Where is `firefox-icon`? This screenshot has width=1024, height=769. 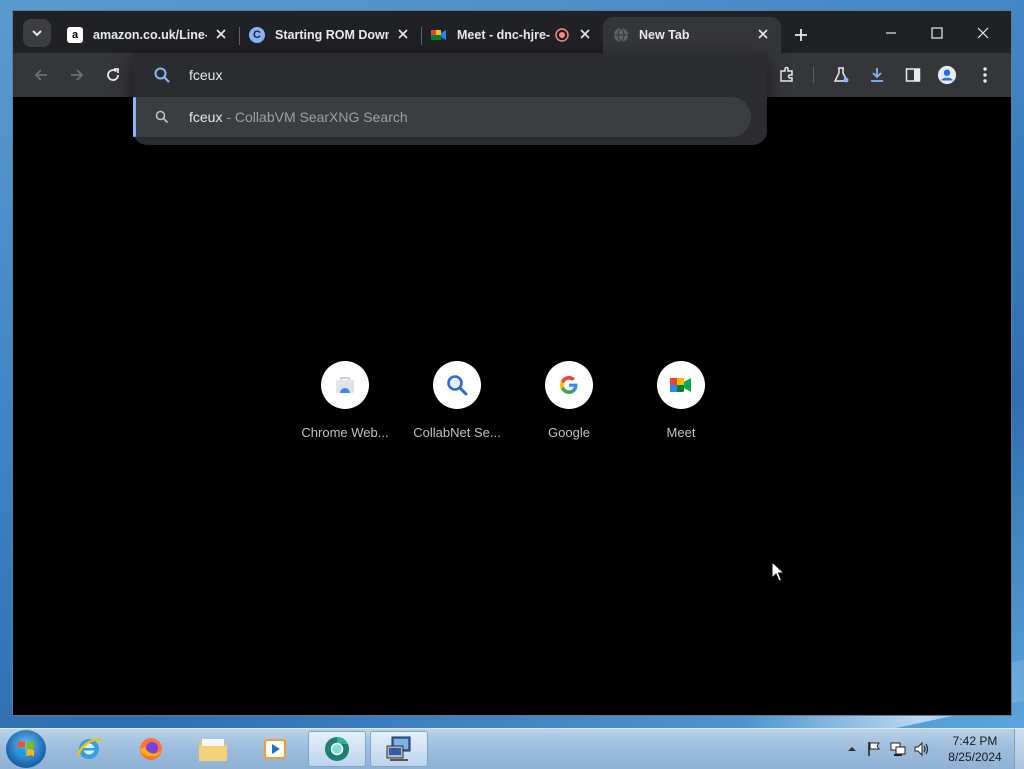 firefox-icon is located at coordinates (151, 749).